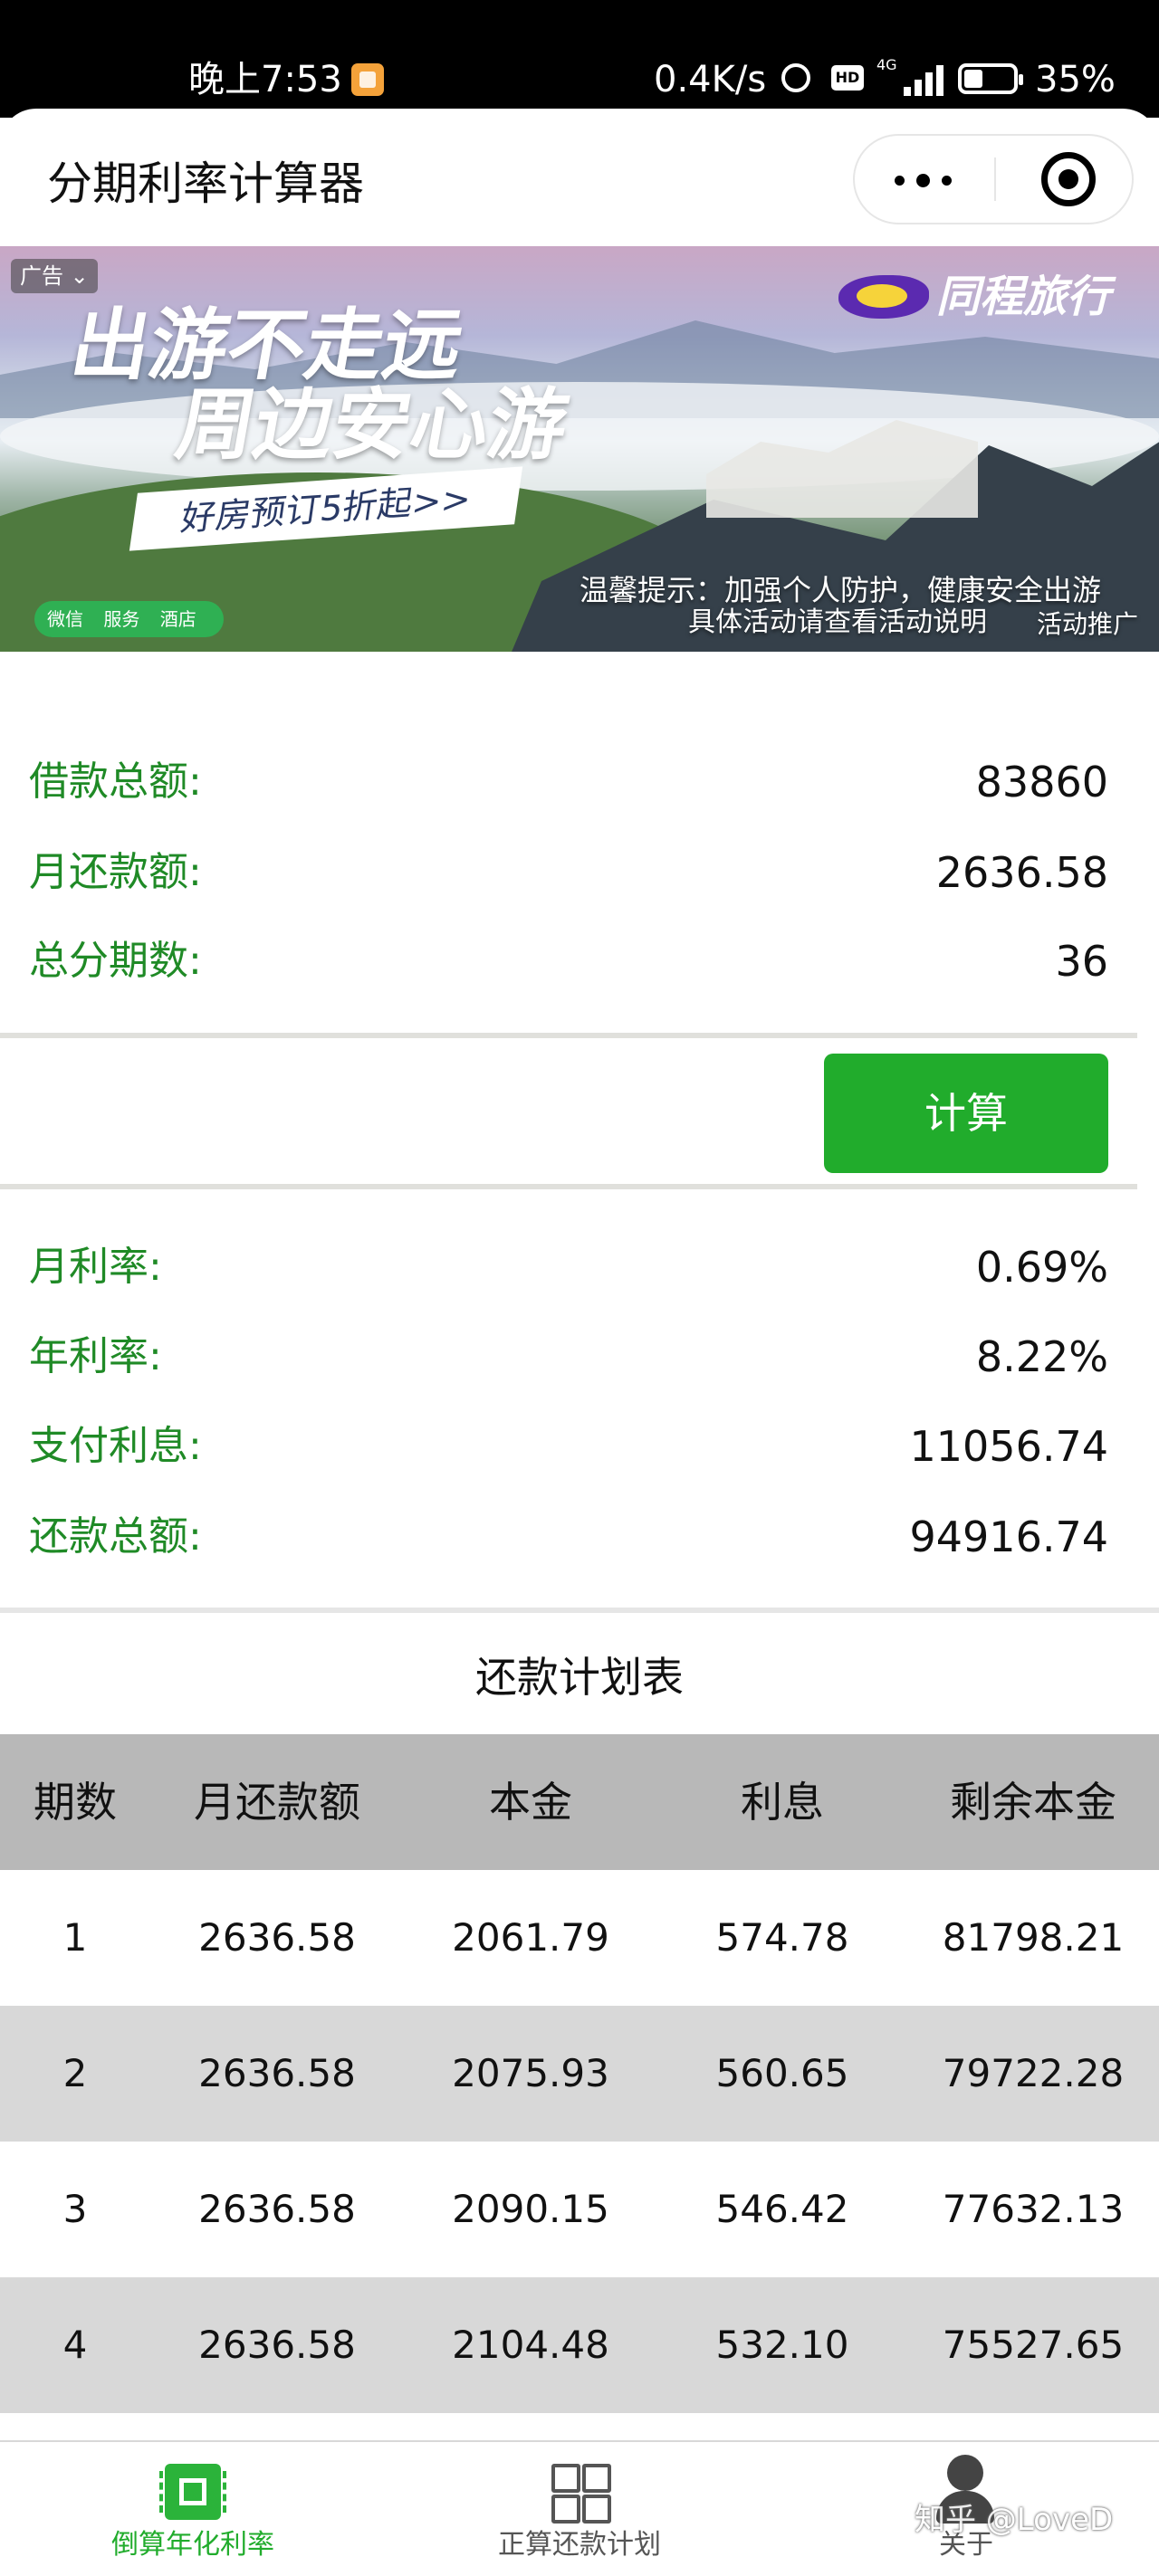  Describe the element at coordinates (1068, 179) in the screenshot. I see `close-miniprogram-button` at that location.